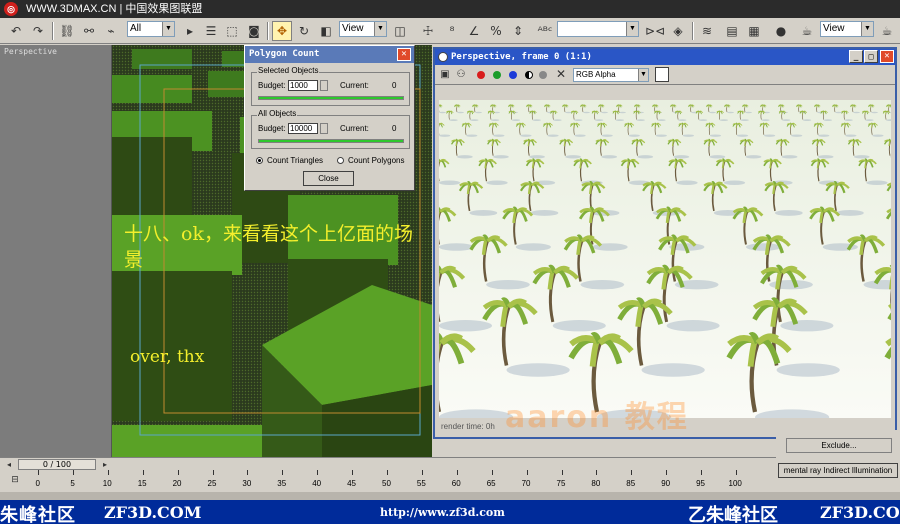 The height and width of the screenshot is (524, 900). What do you see at coordinates (561, 74) in the screenshot?
I see `clear-icon: ✕` at bounding box center [561, 74].